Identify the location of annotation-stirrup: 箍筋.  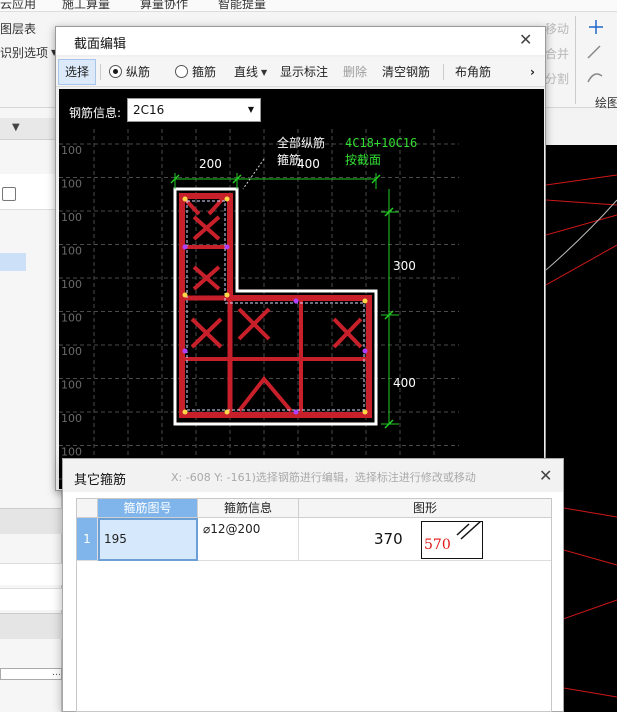
(289, 159).